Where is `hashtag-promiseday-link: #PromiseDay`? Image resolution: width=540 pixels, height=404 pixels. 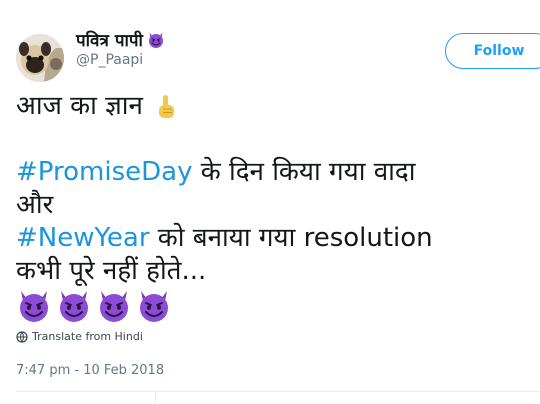
hashtag-promiseday-link: #PromiseDay is located at coordinates (104, 172).